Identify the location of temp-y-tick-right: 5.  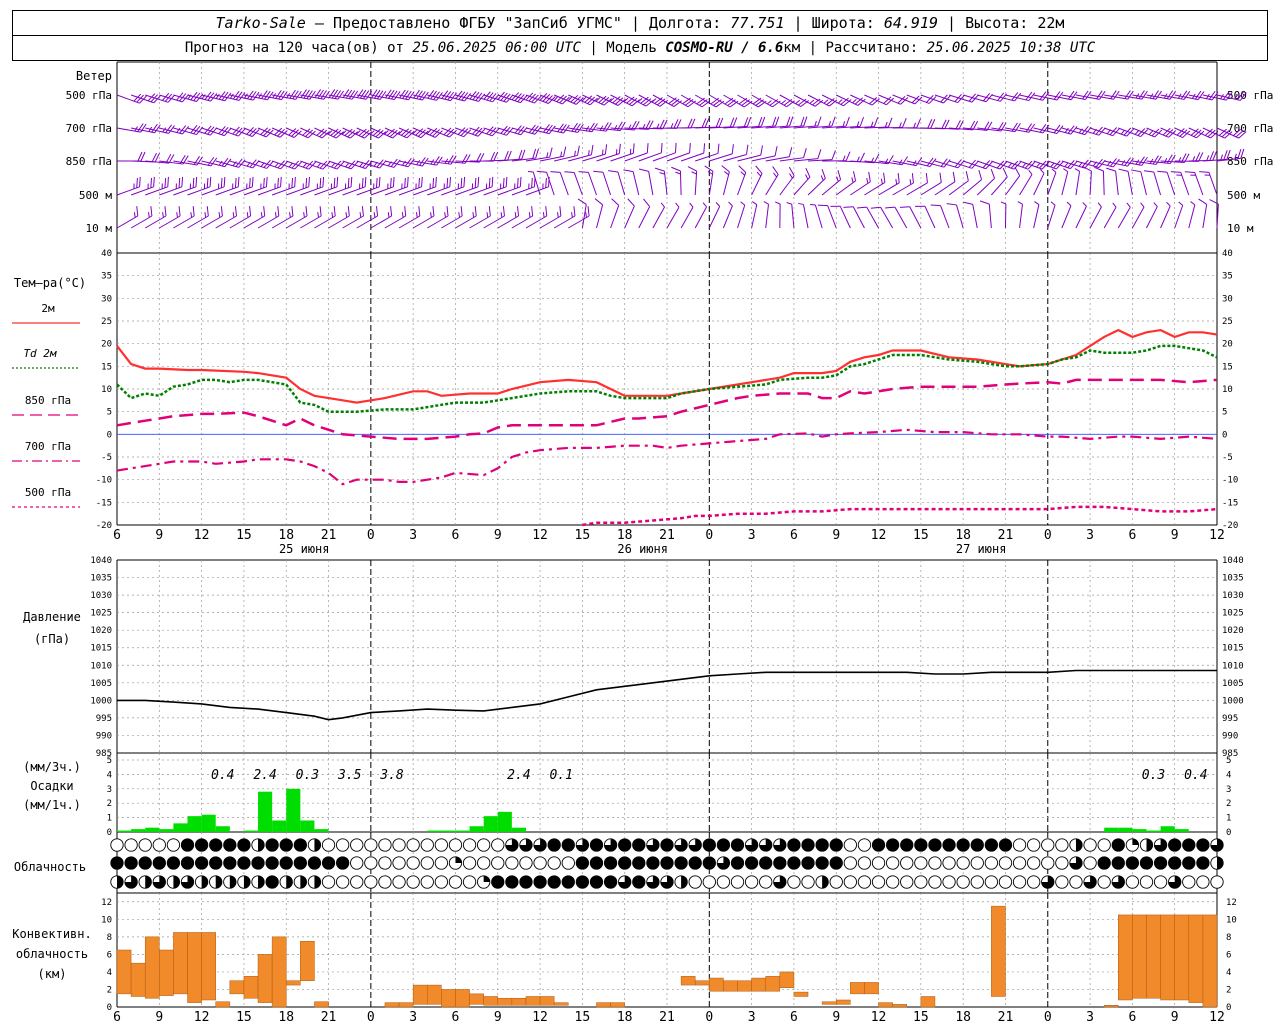
(1224, 413).